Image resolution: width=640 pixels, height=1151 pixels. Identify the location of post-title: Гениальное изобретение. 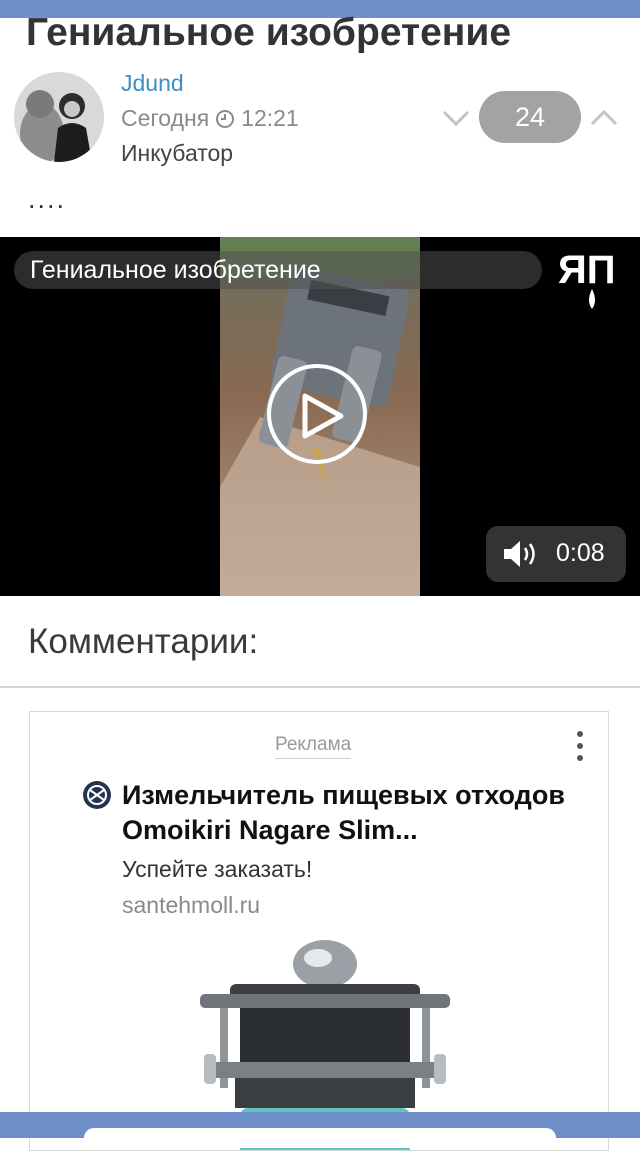
(268, 33).